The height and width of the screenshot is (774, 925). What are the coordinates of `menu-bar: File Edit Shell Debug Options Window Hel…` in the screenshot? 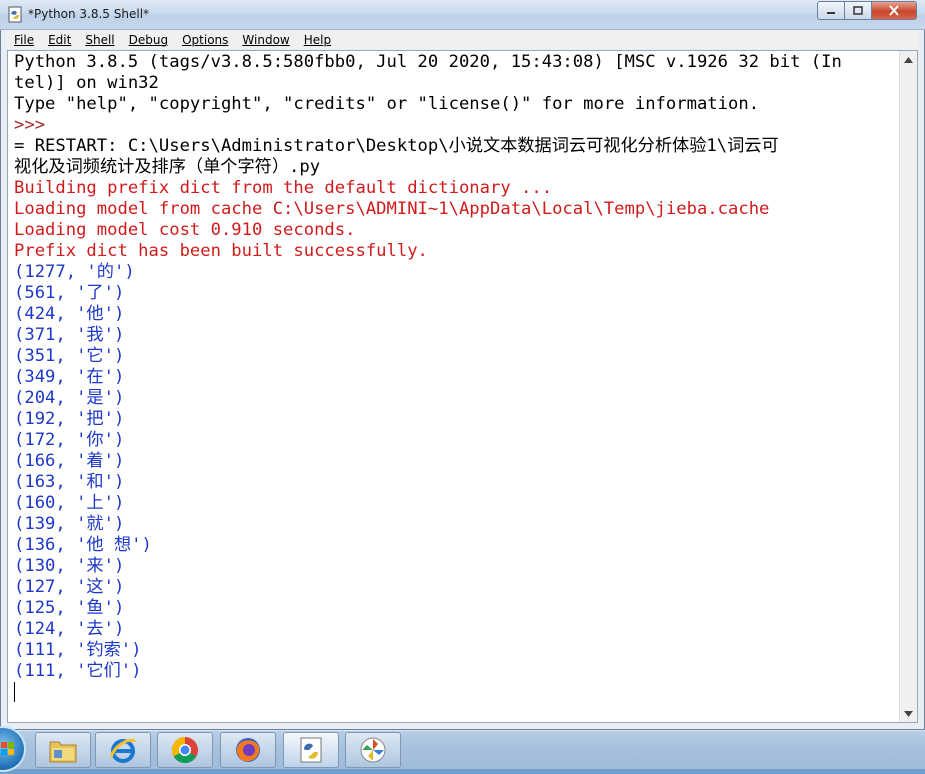 It's located at (462, 39).